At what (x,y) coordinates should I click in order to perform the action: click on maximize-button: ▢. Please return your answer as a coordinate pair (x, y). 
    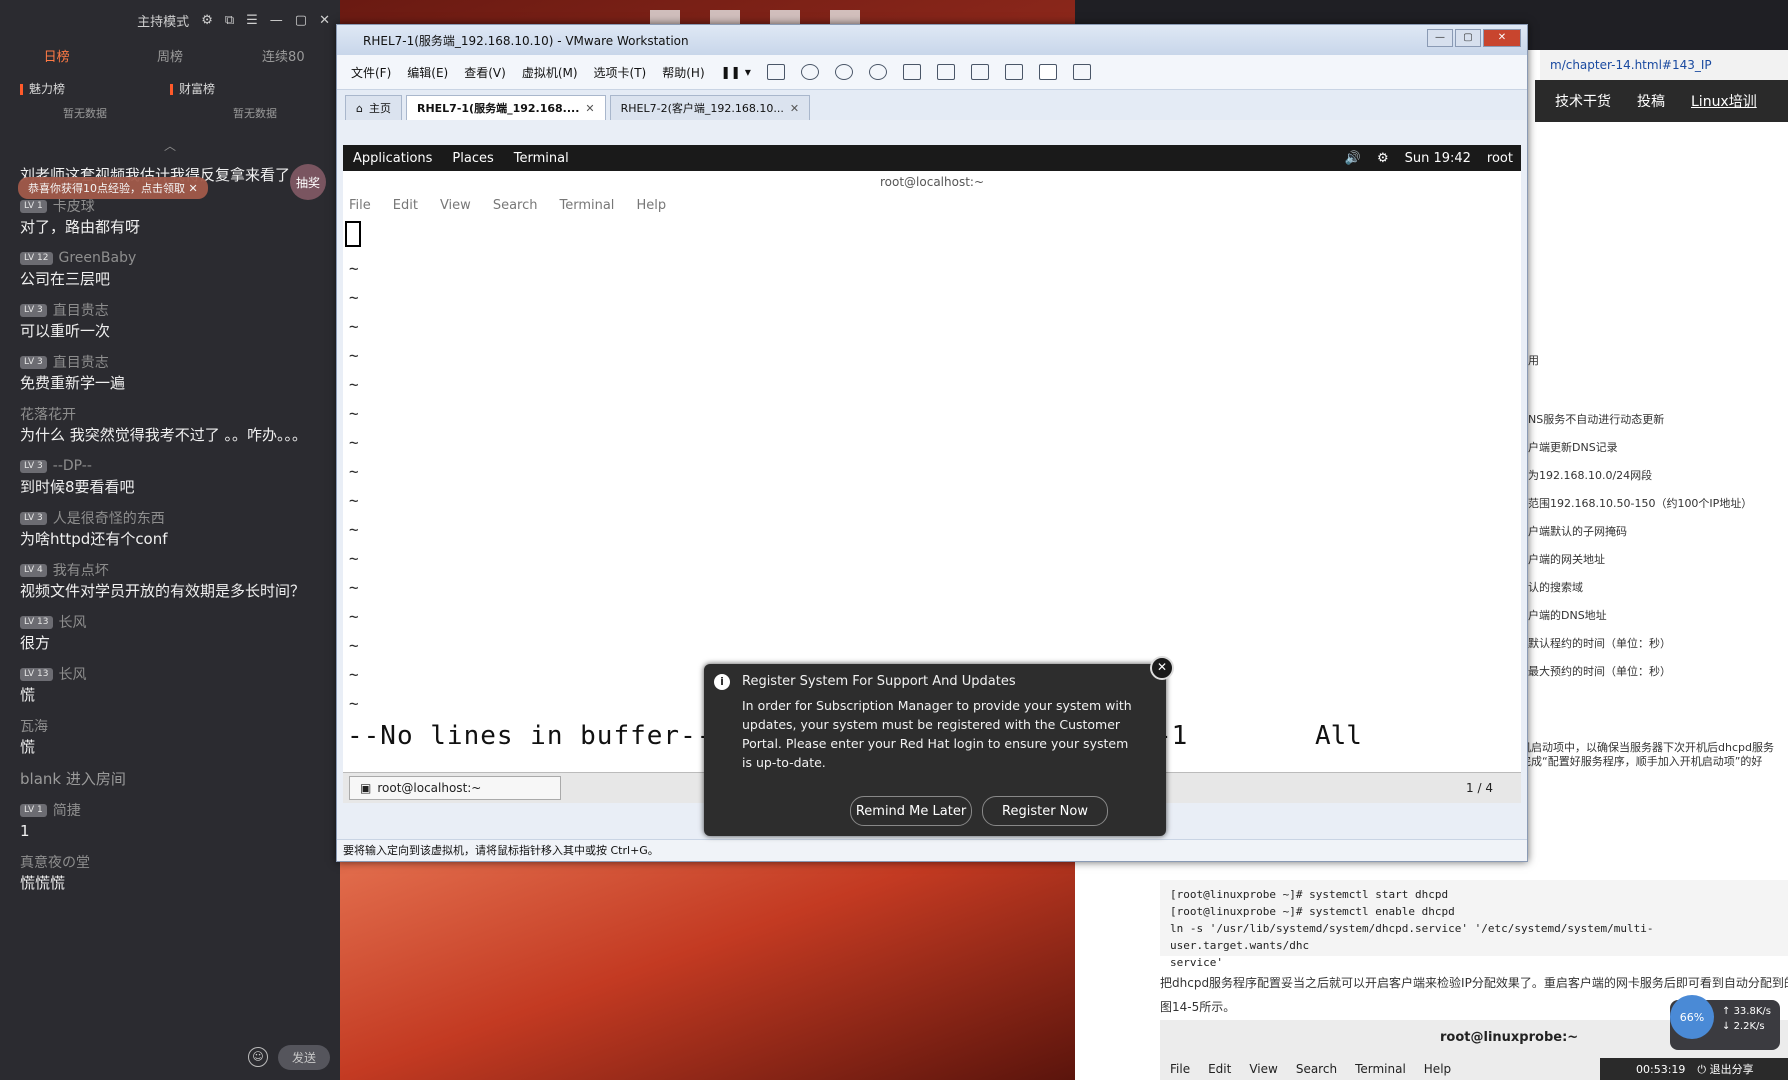
    Looking at the image, I should click on (1468, 38).